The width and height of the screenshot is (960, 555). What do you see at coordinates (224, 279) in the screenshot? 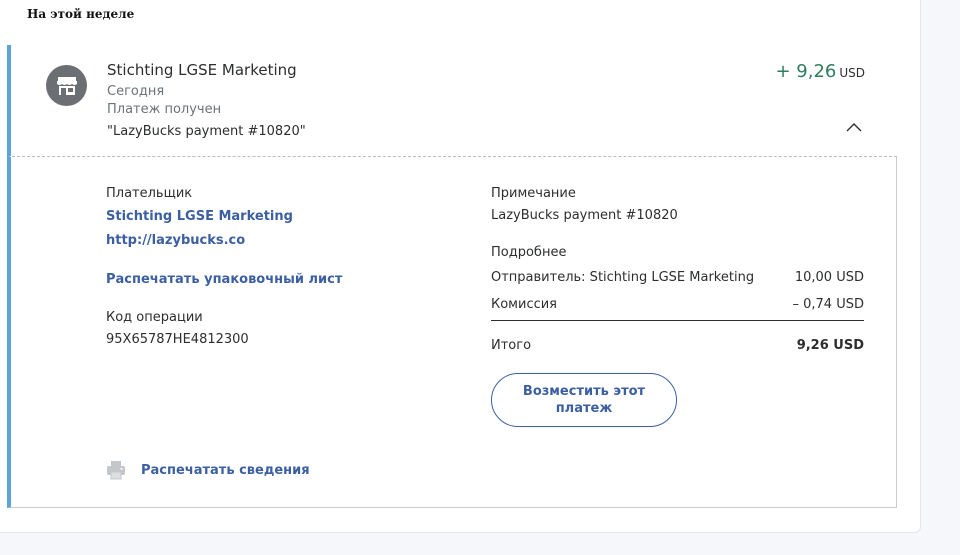
I see `print-packing-slip-link: Распечатать упаковочный лист` at bounding box center [224, 279].